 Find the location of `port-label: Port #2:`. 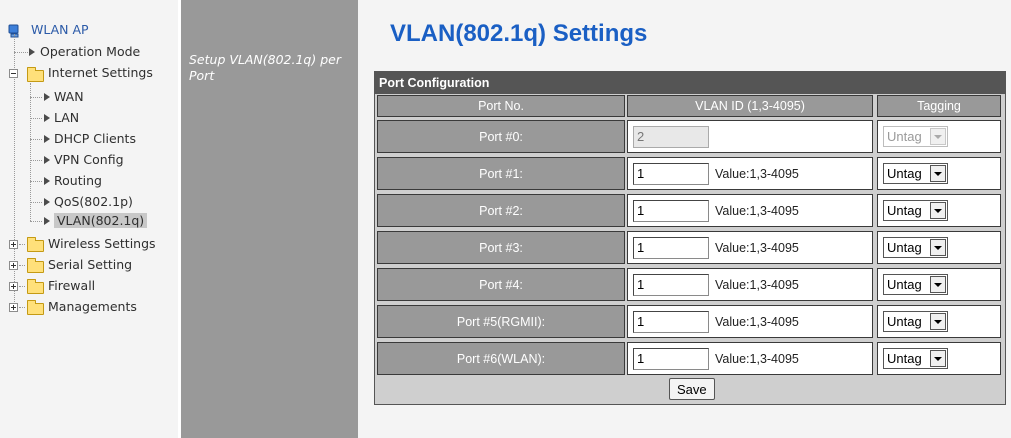

port-label: Port #2: is located at coordinates (501, 210).